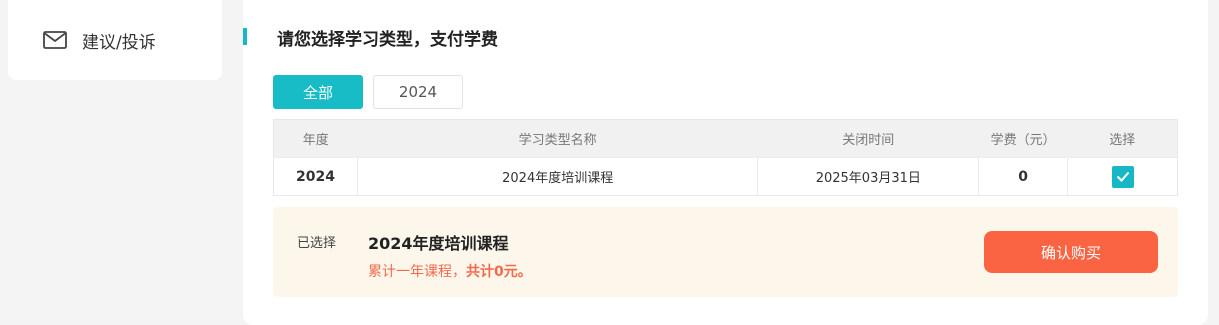 The width and height of the screenshot is (1219, 325). What do you see at coordinates (119, 42) in the screenshot?
I see `sidebar-item-label: 建议/投诉` at bounding box center [119, 42].